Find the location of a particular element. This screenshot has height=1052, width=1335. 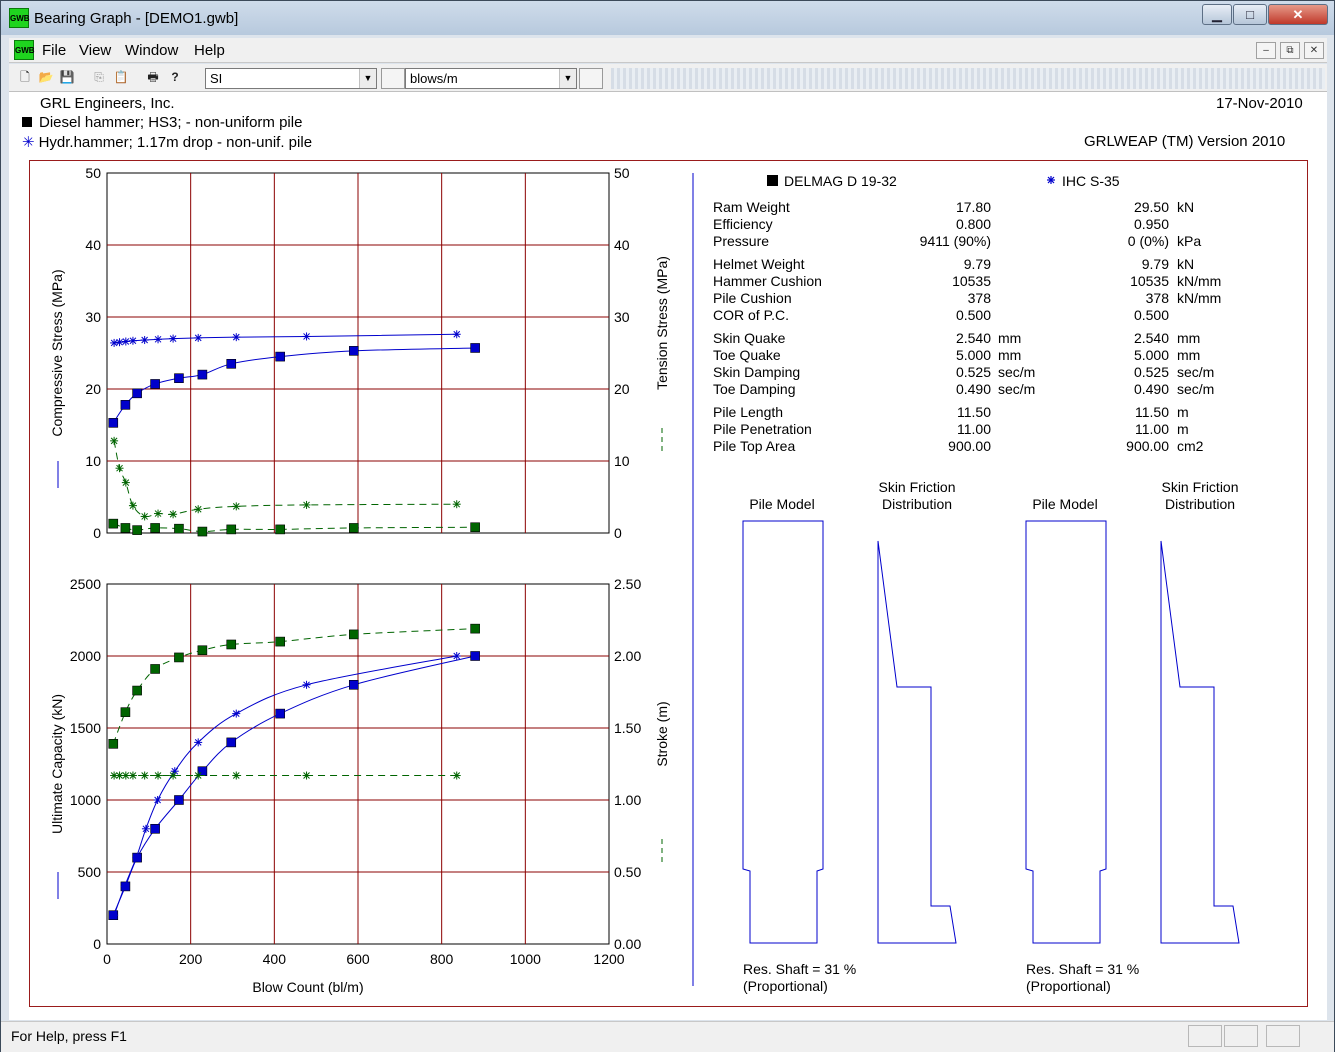

mdi-minimize-button: ‒ is located at coordinates (1266, 50).